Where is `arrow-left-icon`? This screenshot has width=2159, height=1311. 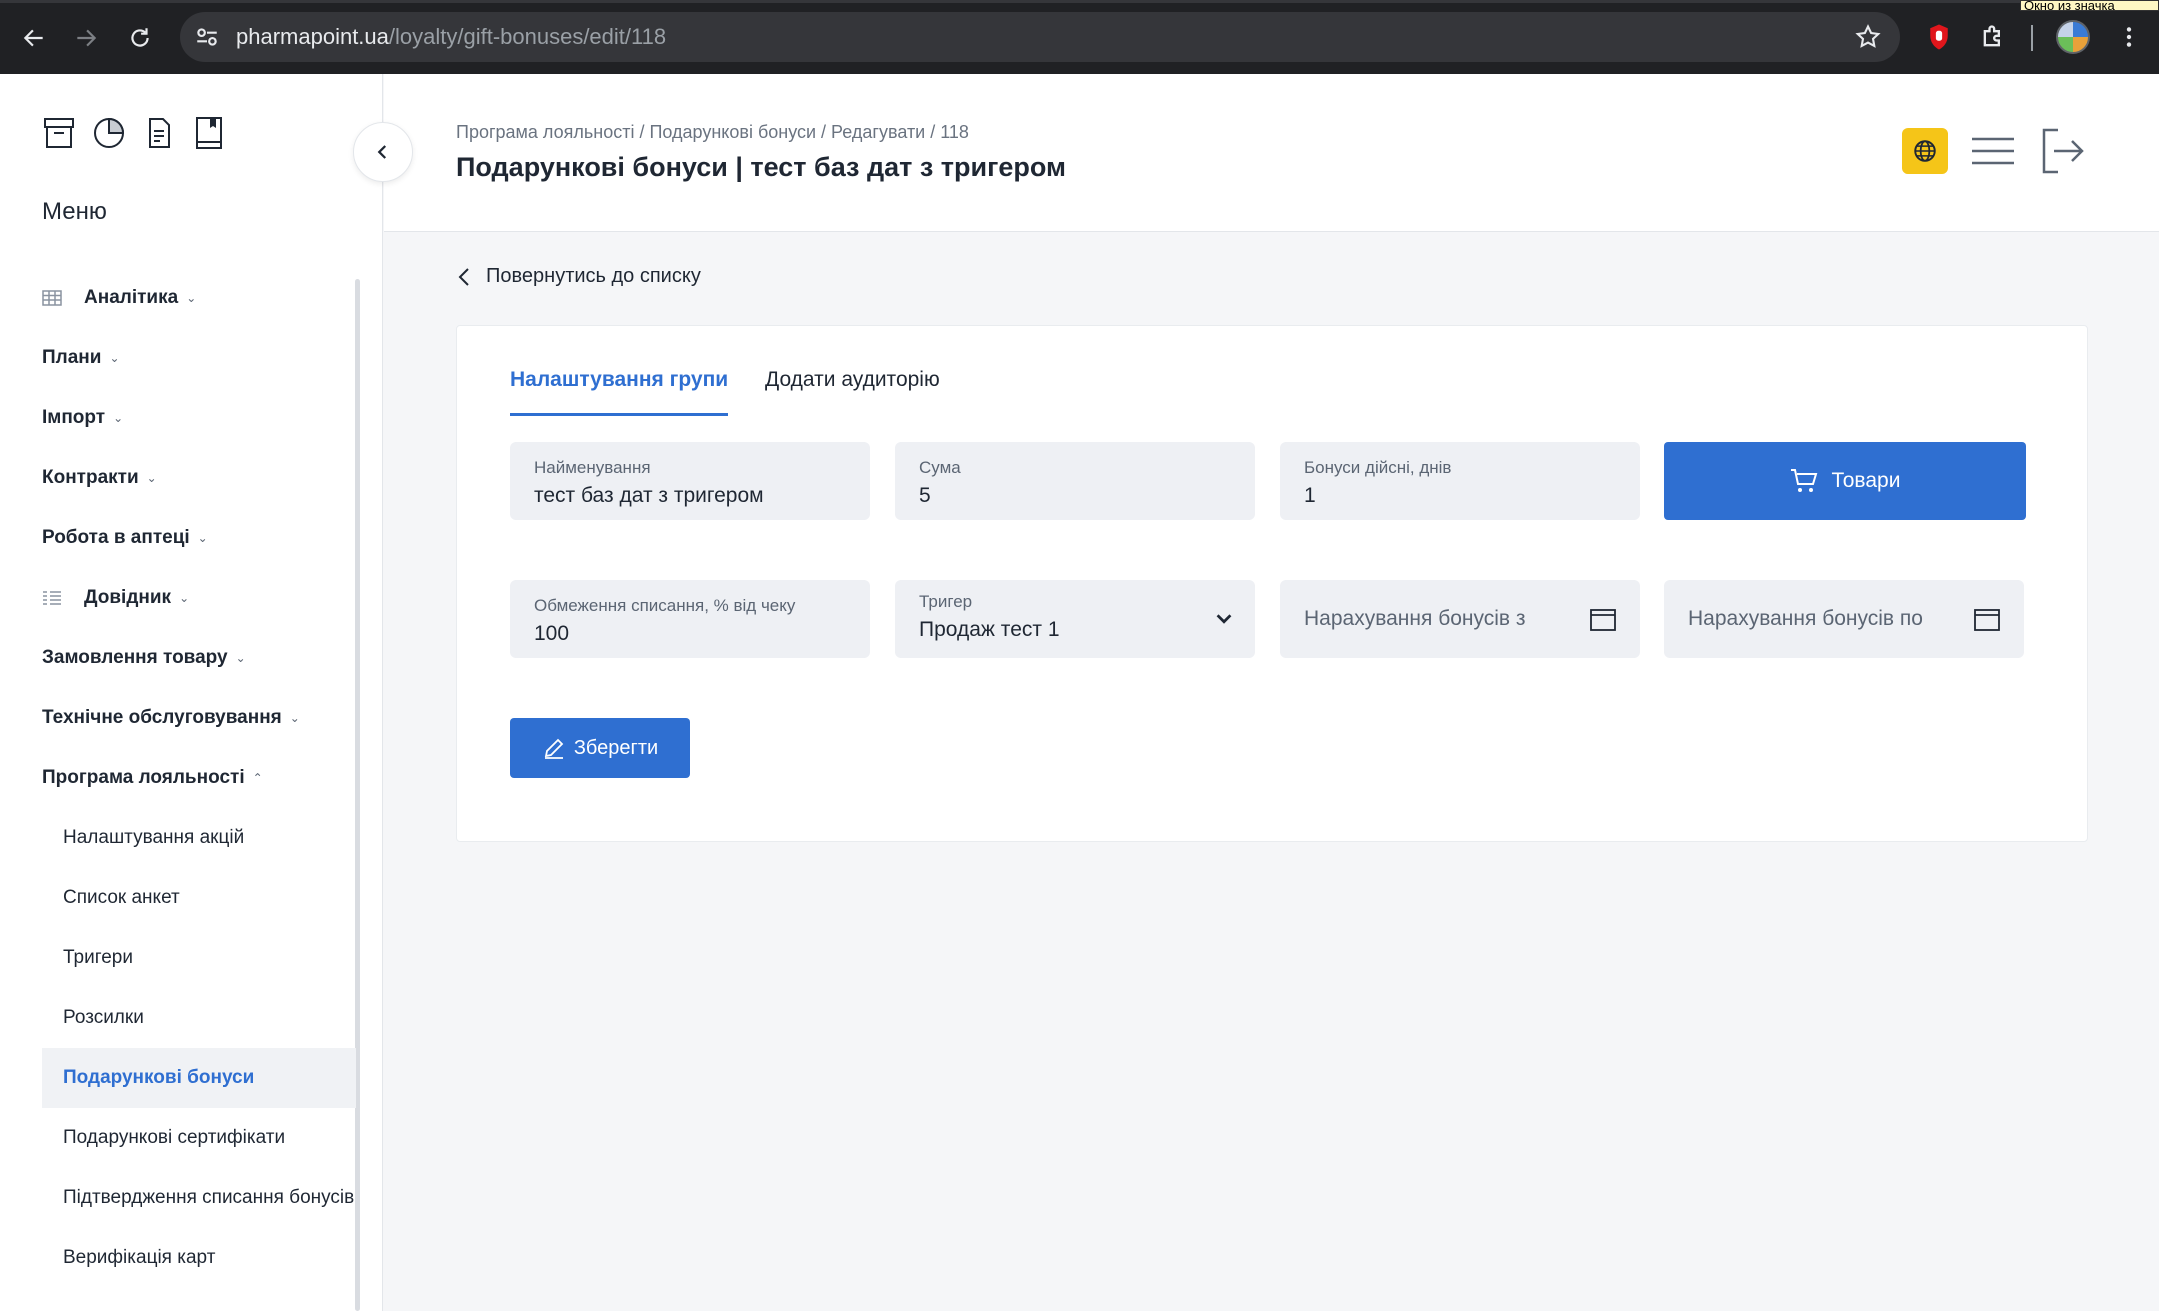 arrow-left-icon is located at coordinates (33, 38).